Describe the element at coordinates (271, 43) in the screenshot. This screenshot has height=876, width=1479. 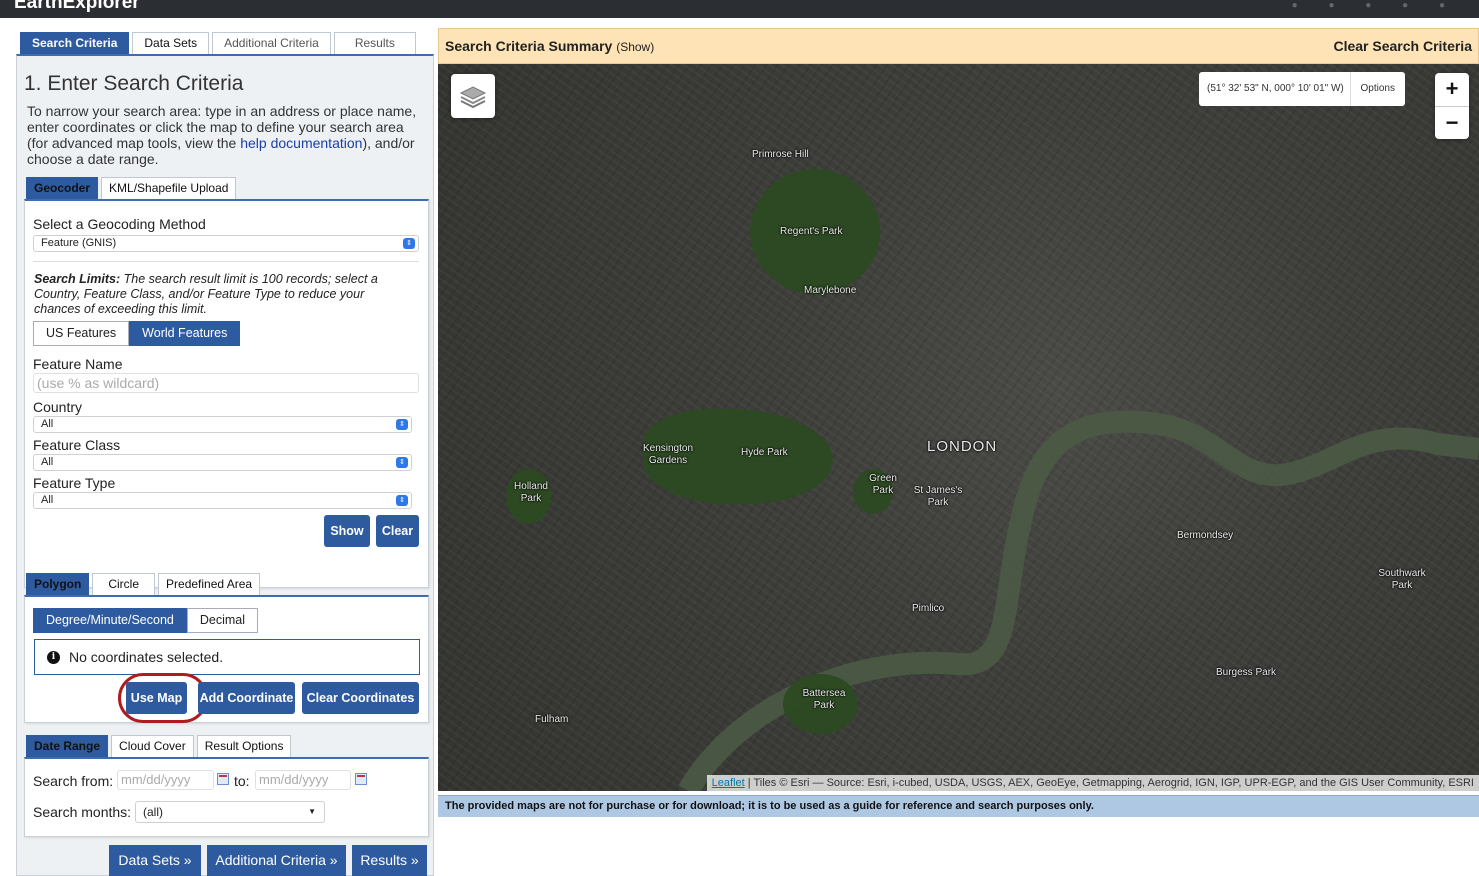
I see `tab-additional-criteria: Additional Criteria` at that location.